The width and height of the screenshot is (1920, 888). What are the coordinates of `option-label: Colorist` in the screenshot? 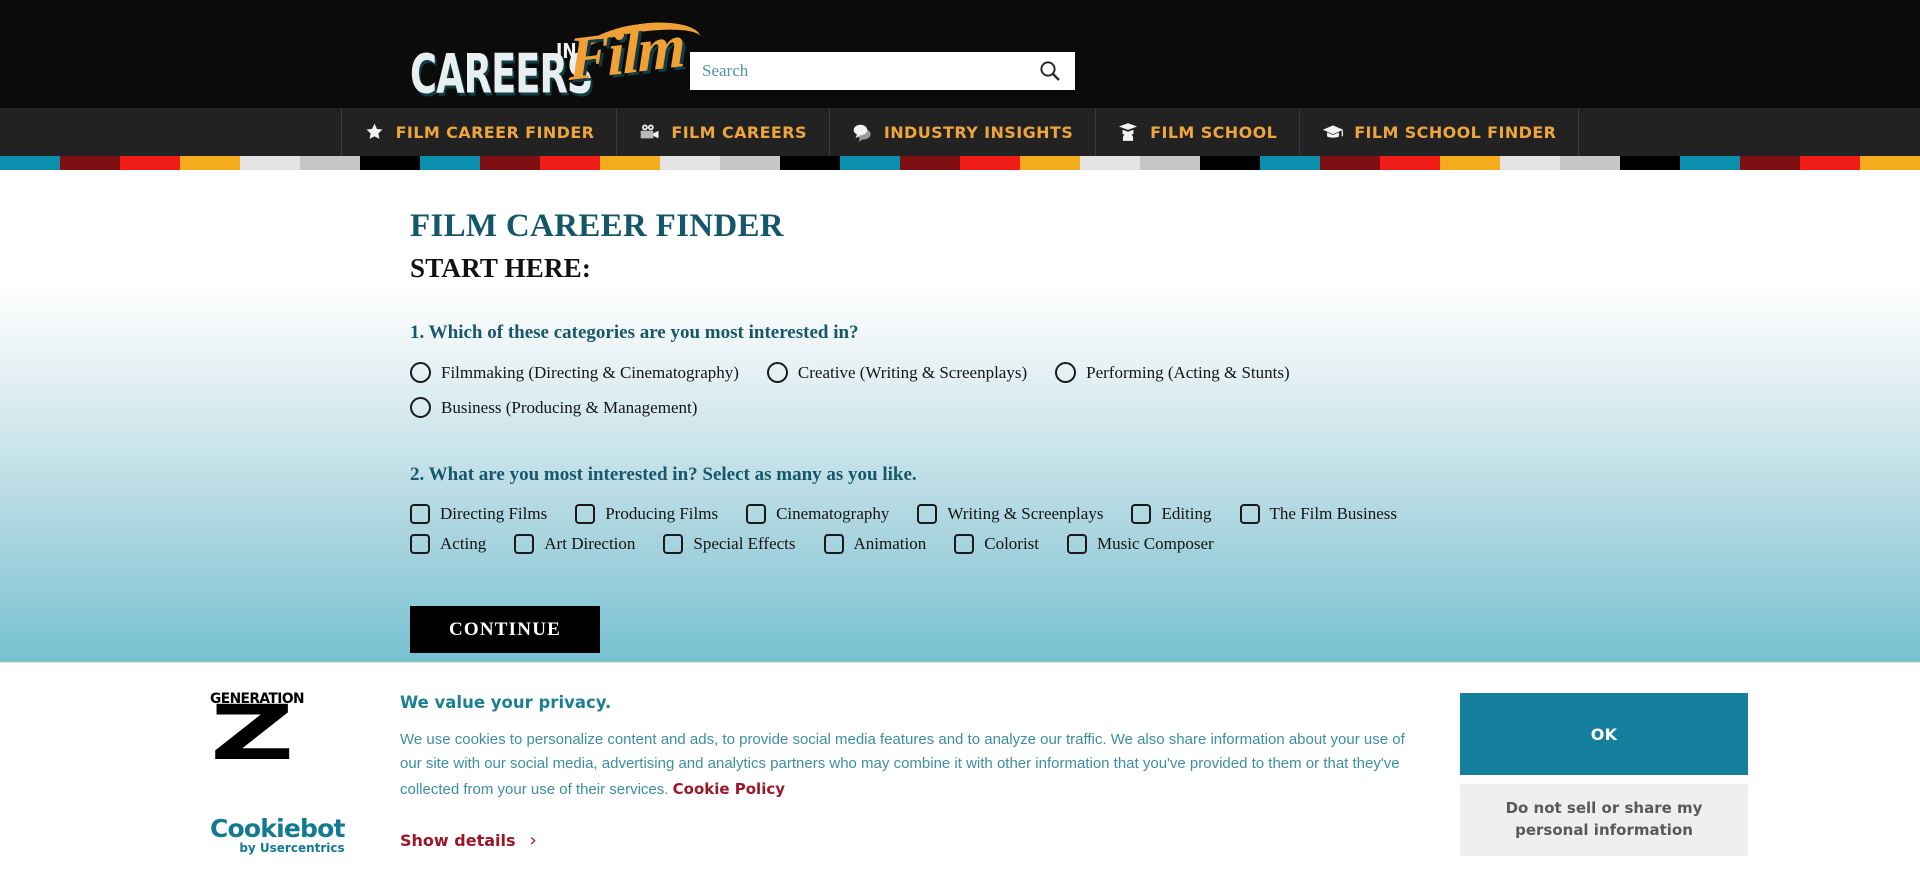 It's located at (1012, 543).